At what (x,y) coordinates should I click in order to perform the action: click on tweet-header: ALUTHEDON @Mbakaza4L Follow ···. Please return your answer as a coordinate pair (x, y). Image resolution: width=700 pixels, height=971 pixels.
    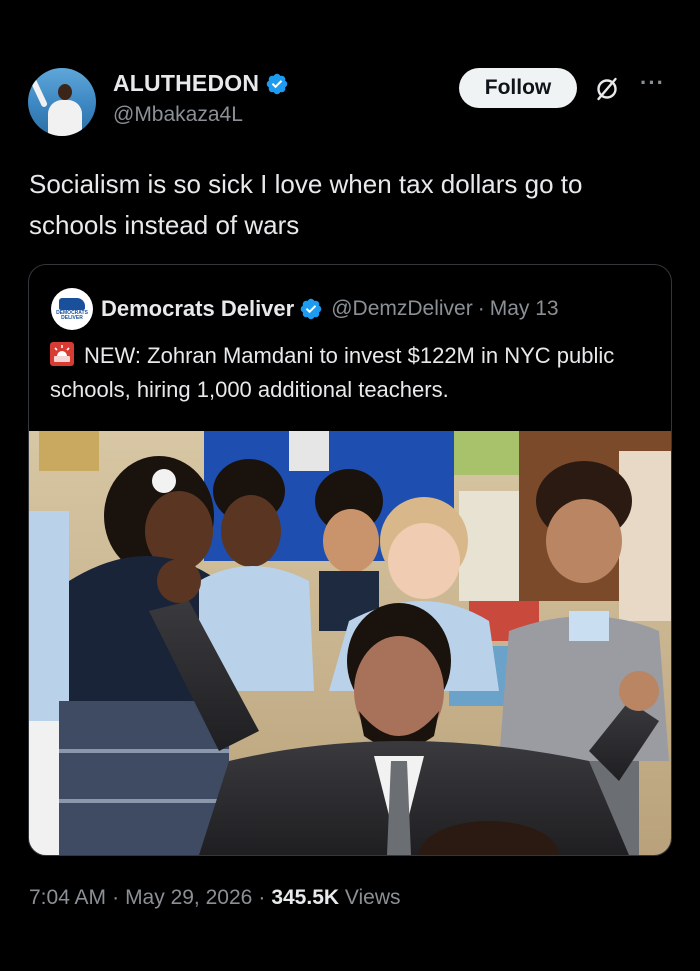
    Looking at the image, I should click on (350, 102).